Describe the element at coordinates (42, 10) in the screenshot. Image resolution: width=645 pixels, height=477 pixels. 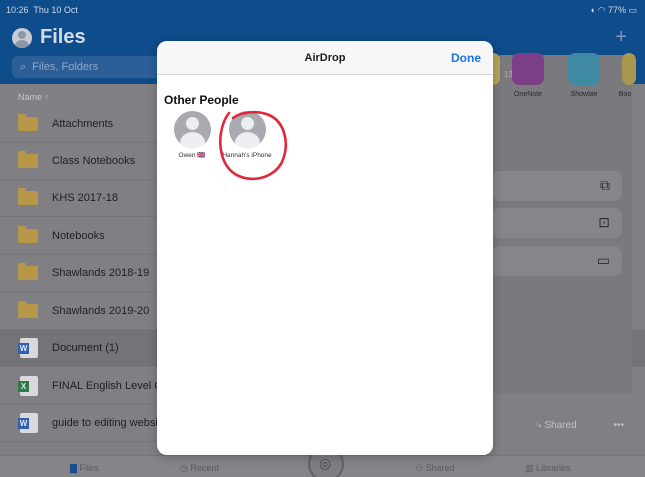
I see `status-time: 10:26 Thu 10 Oct` at that location.